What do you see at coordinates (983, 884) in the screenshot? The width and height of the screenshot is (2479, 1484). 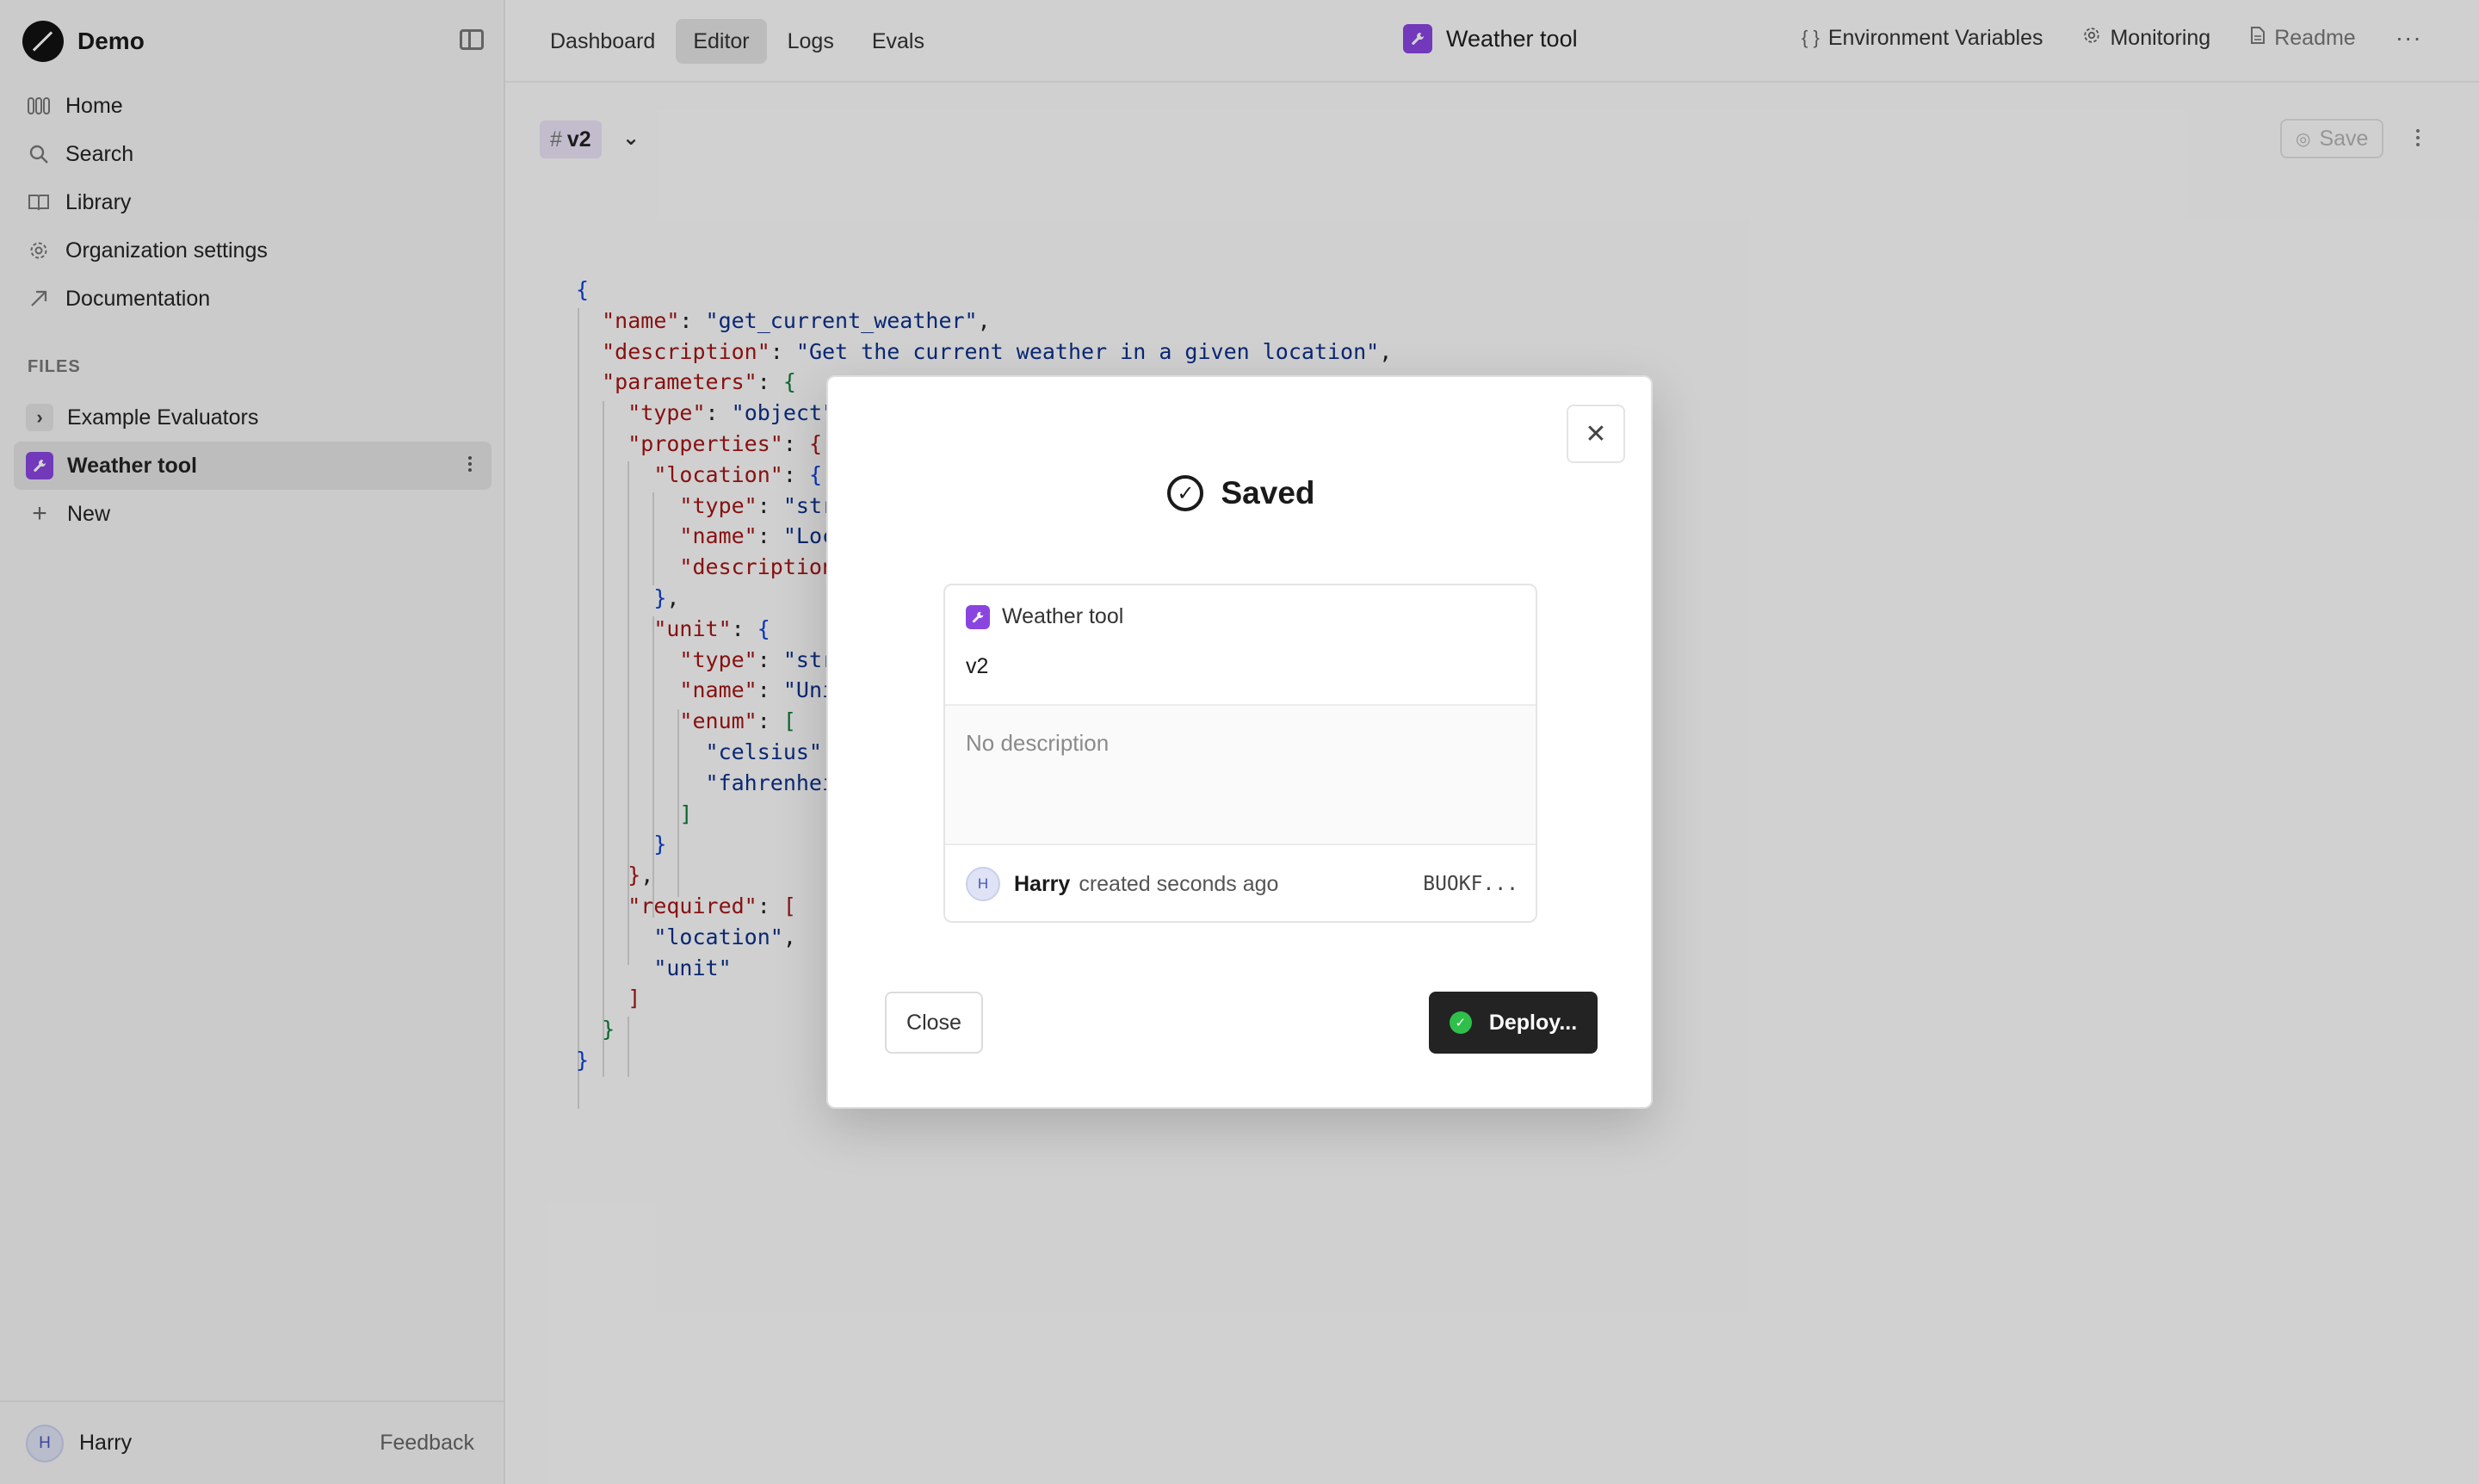 I see `avatar: H` at bounding box center [983, 884].